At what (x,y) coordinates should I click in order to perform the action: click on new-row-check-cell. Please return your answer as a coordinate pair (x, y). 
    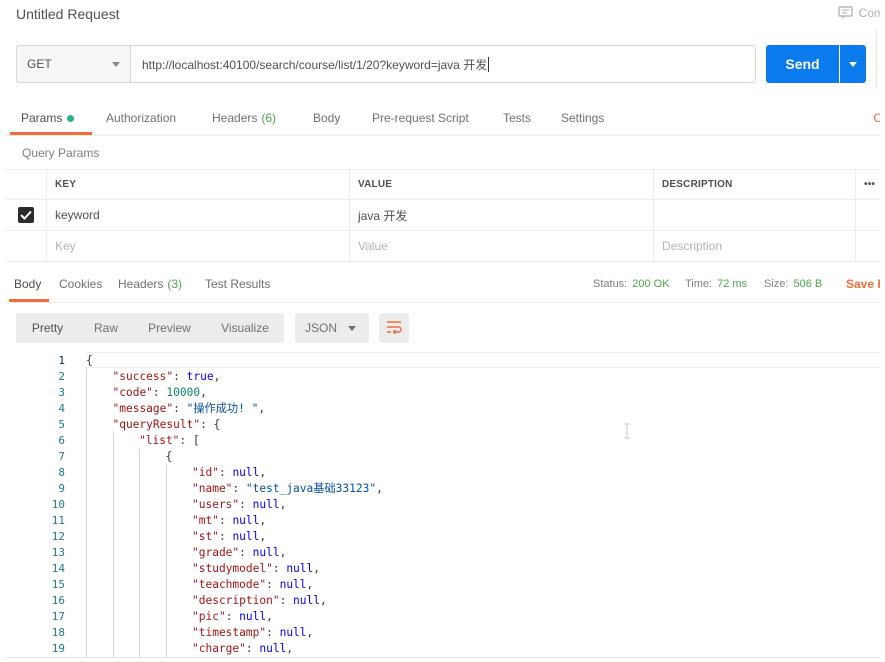
    Looking at the image, I should click on (25, 246).